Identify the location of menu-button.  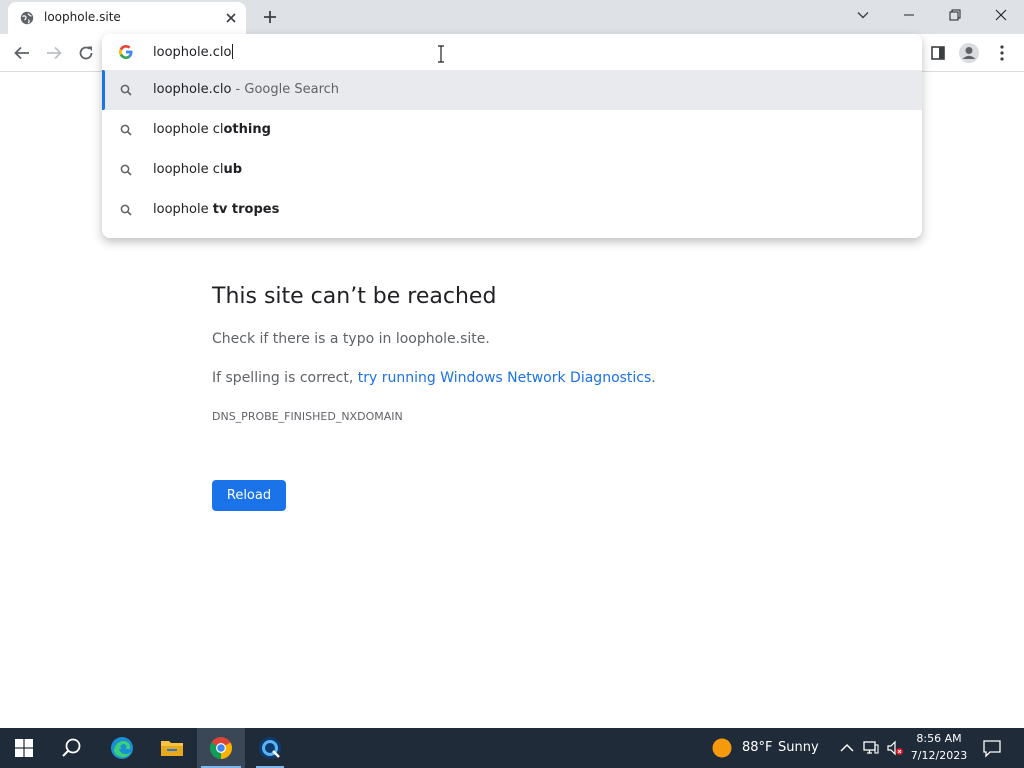
(1002, 53).